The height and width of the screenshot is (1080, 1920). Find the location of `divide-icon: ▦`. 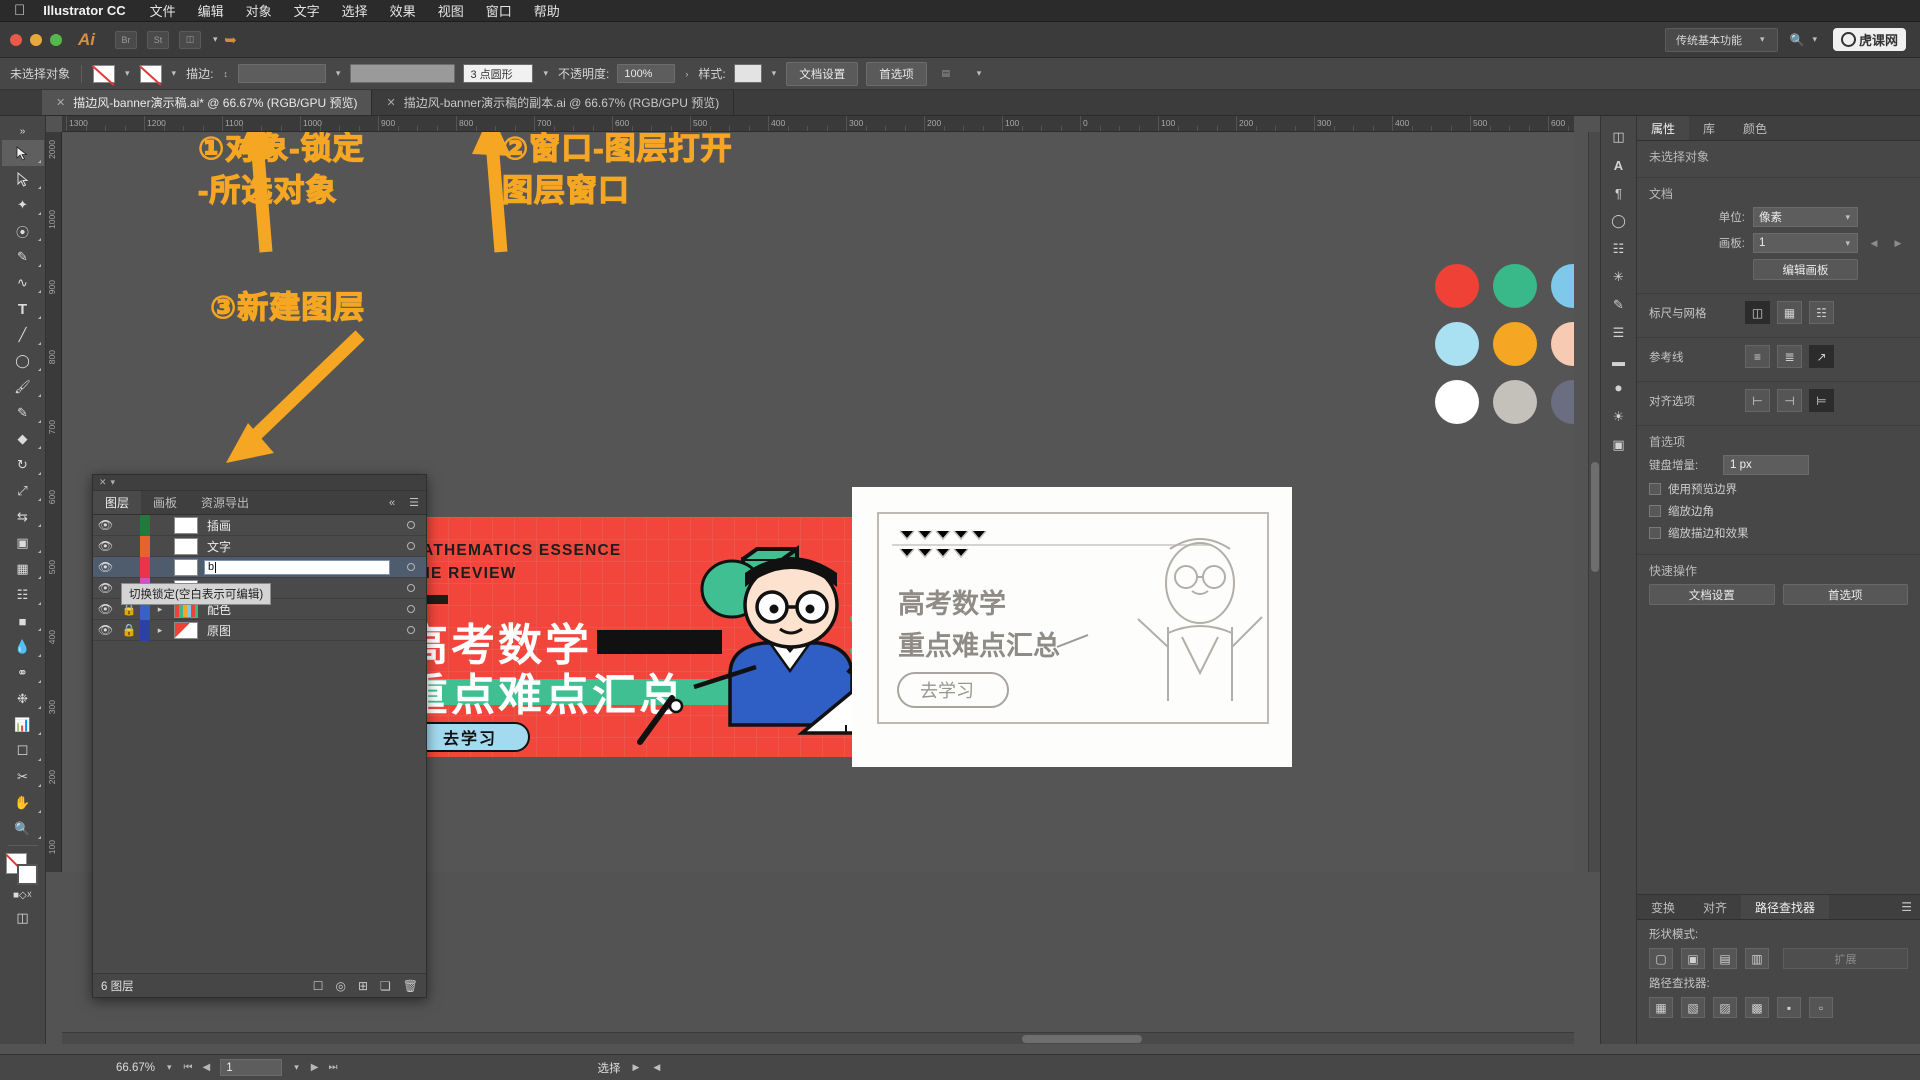

divide-icon: ▦ is located at coordinates (1661, 1007).